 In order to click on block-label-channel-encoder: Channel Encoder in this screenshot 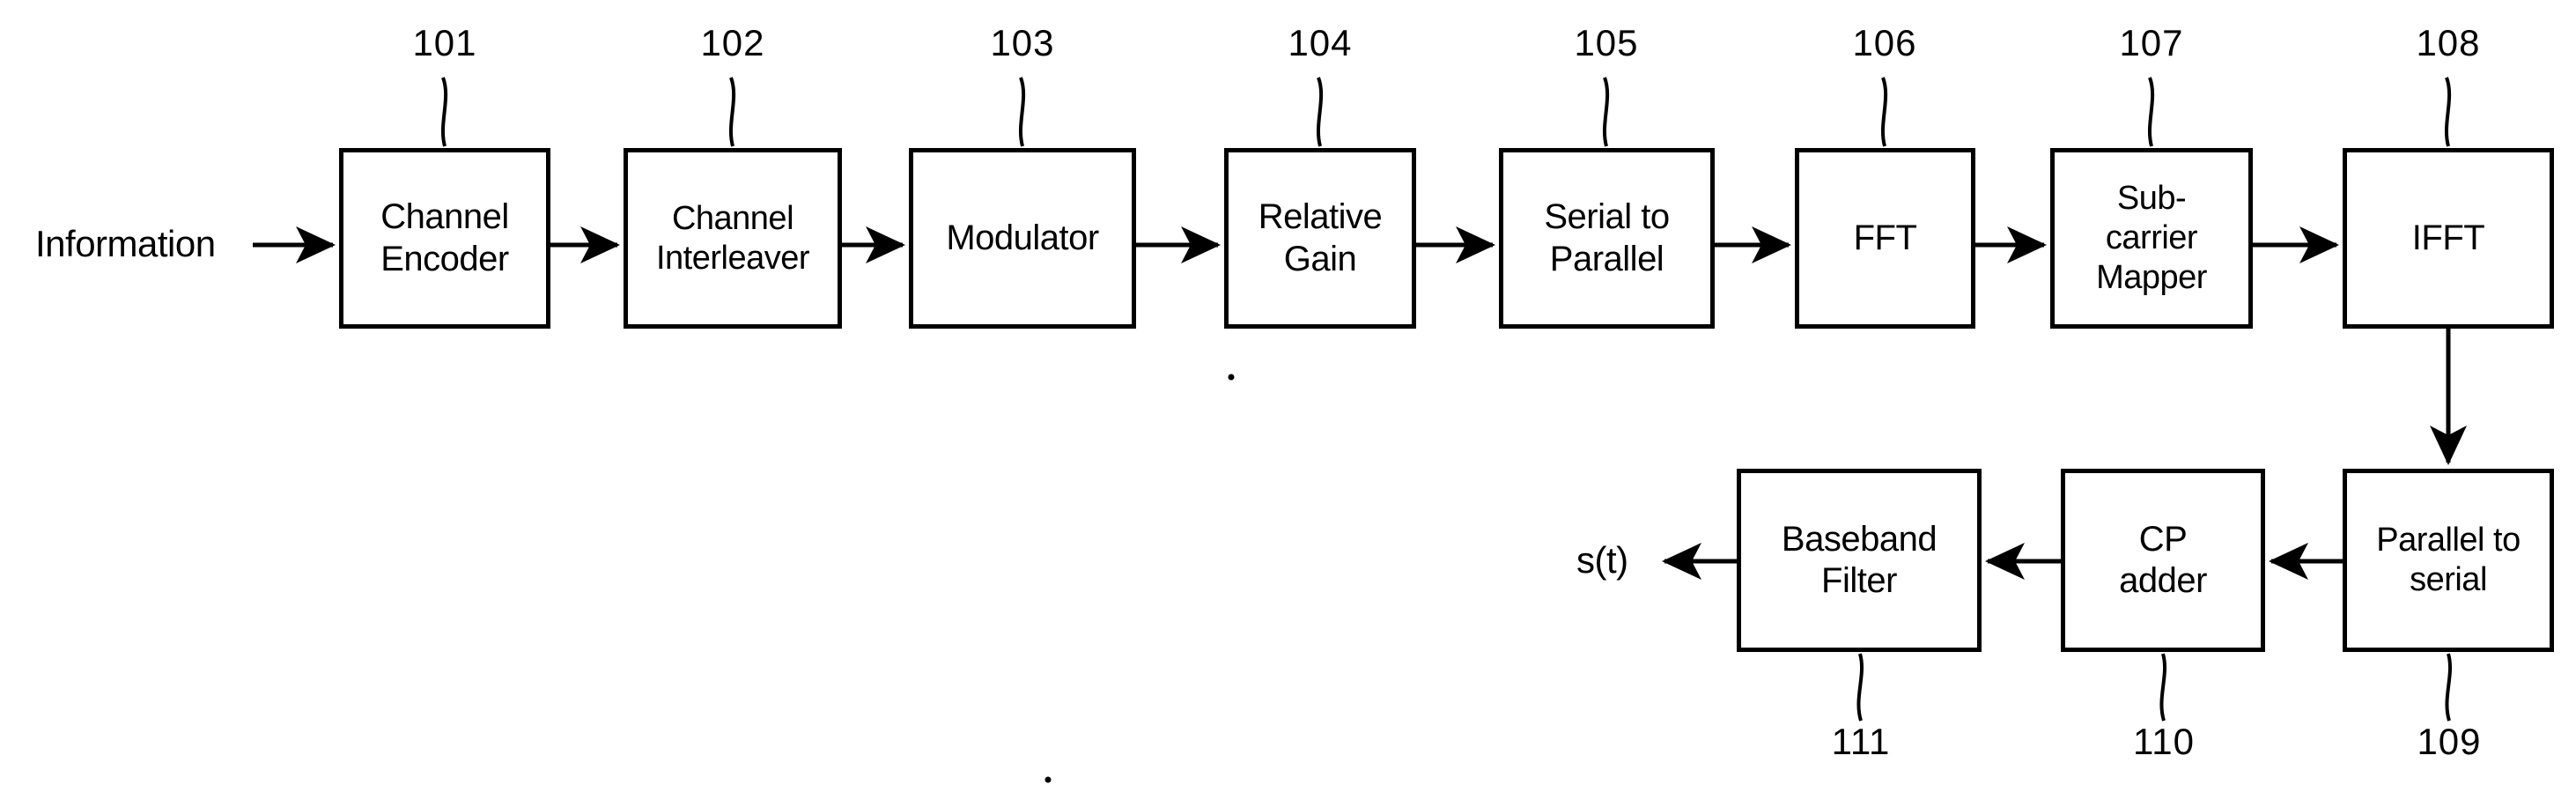, I will do `click(444, 237)`.